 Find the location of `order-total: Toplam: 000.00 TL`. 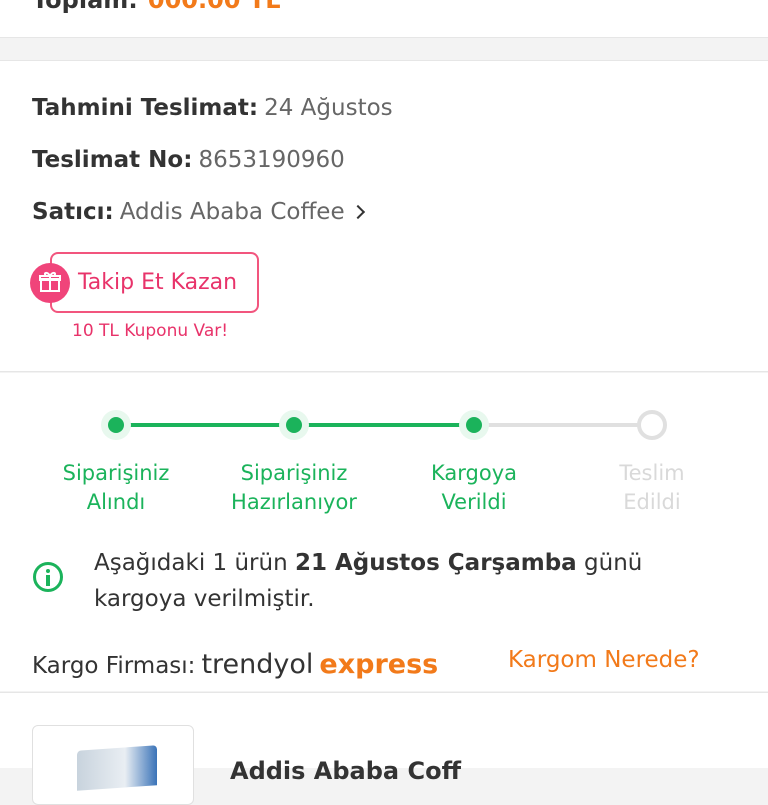

order-total: Toplam: 000.00 TL is located at coordinates (156, 7).